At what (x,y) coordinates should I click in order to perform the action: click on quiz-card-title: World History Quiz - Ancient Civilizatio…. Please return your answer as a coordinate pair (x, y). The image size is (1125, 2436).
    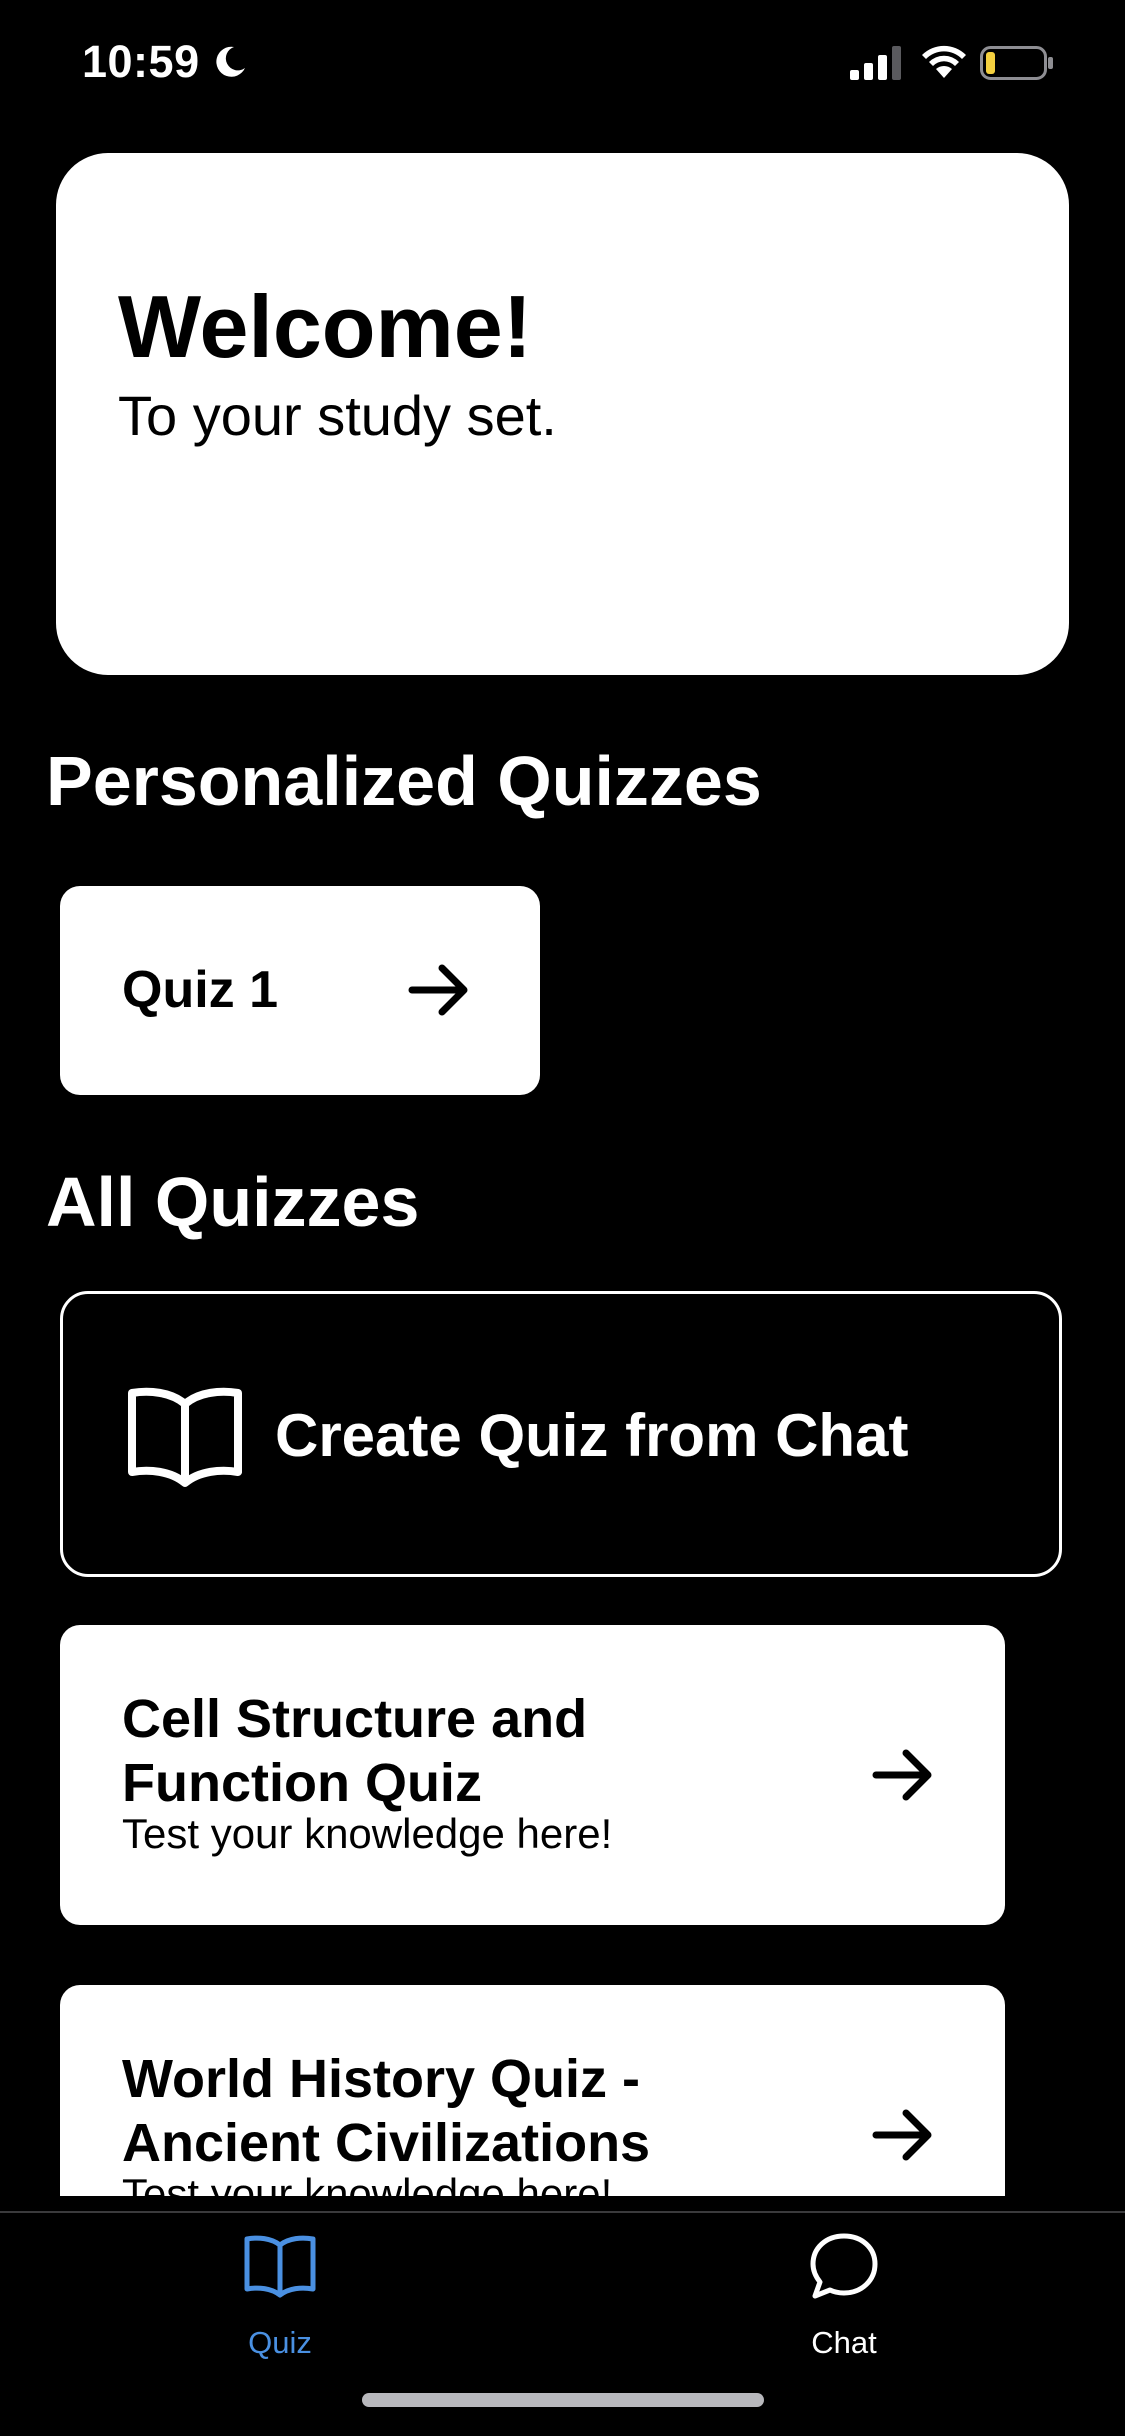
    Looking at the image, I should click on (386, 2111).